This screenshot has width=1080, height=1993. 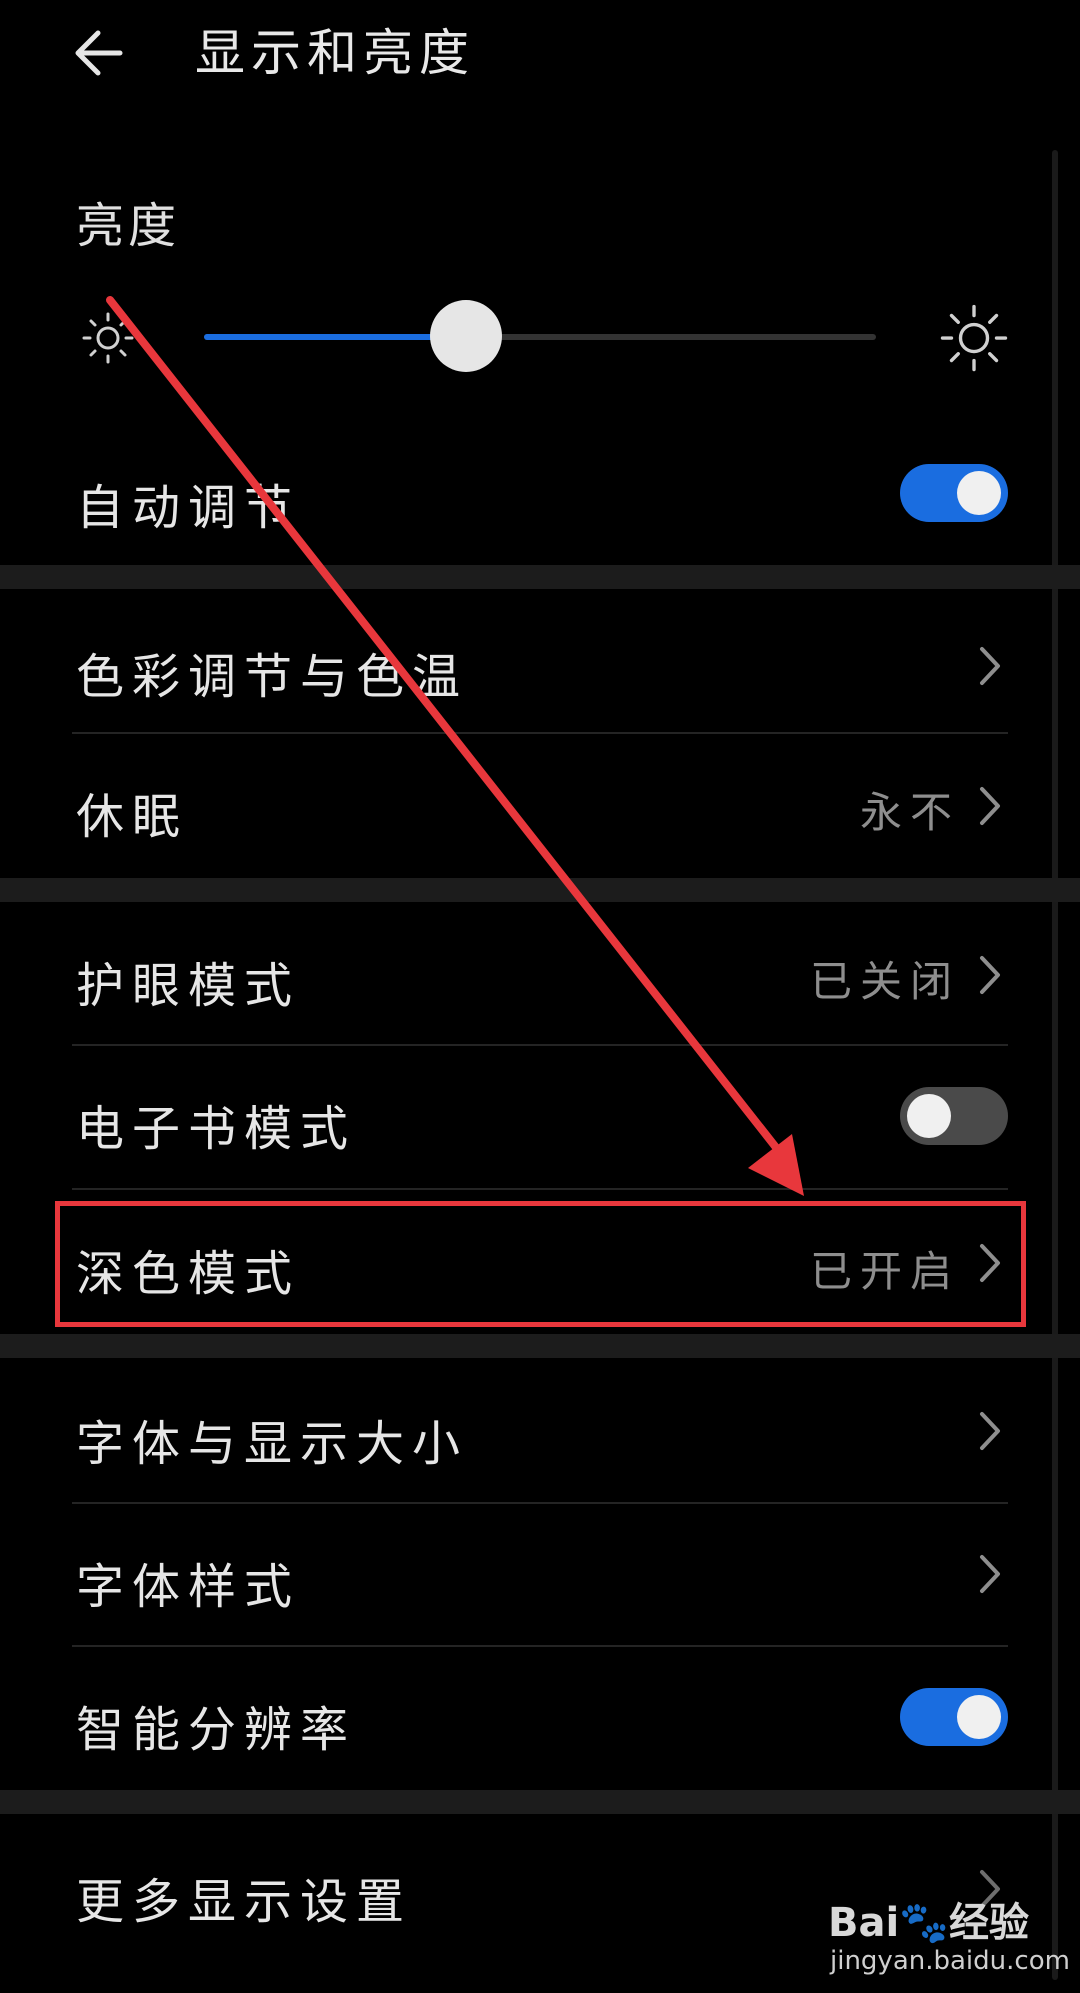 I want to click on font-size-row: 字体与显示大小, so click(x=540, y=1432).